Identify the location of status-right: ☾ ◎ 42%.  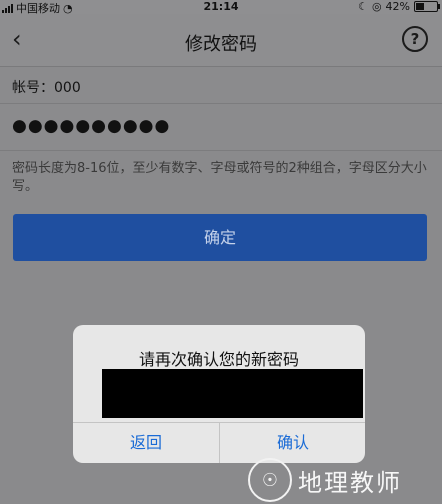
(399, 6).